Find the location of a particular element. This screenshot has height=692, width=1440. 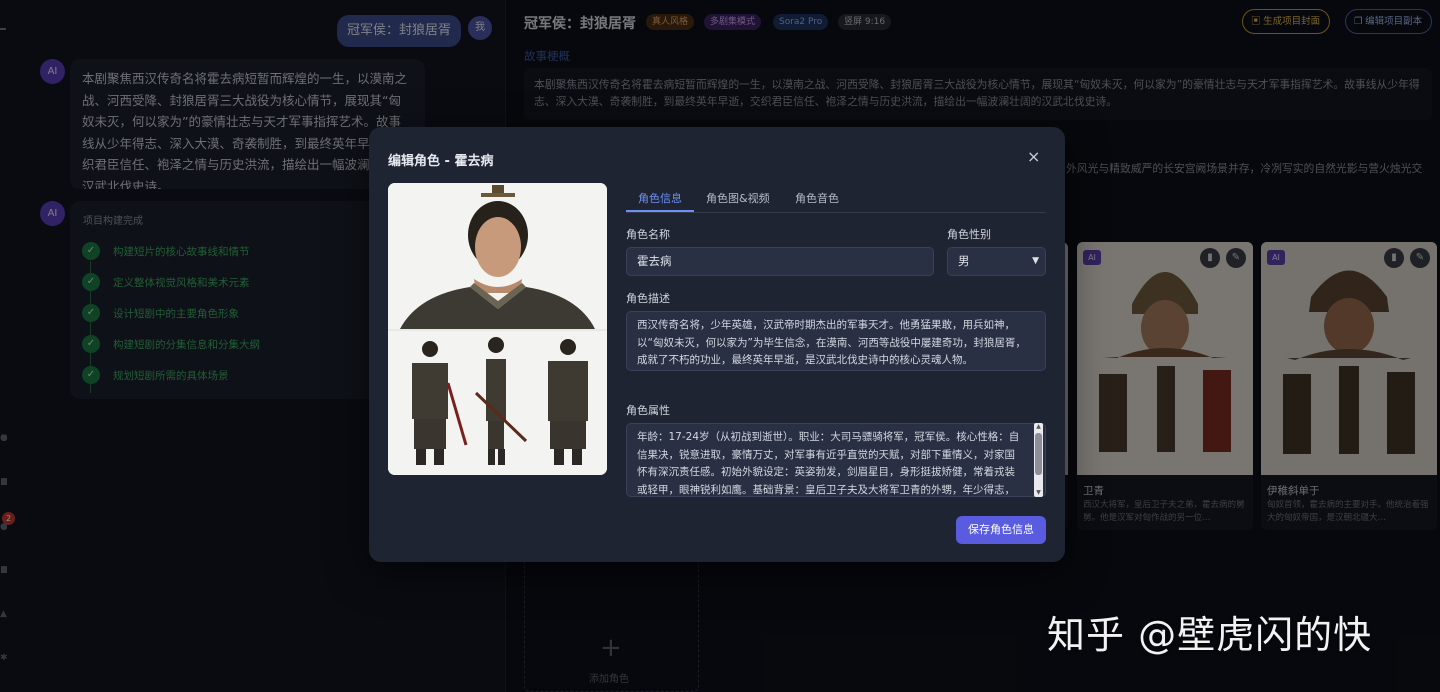

gender-value: 男 is located at coordinates (964, 261).